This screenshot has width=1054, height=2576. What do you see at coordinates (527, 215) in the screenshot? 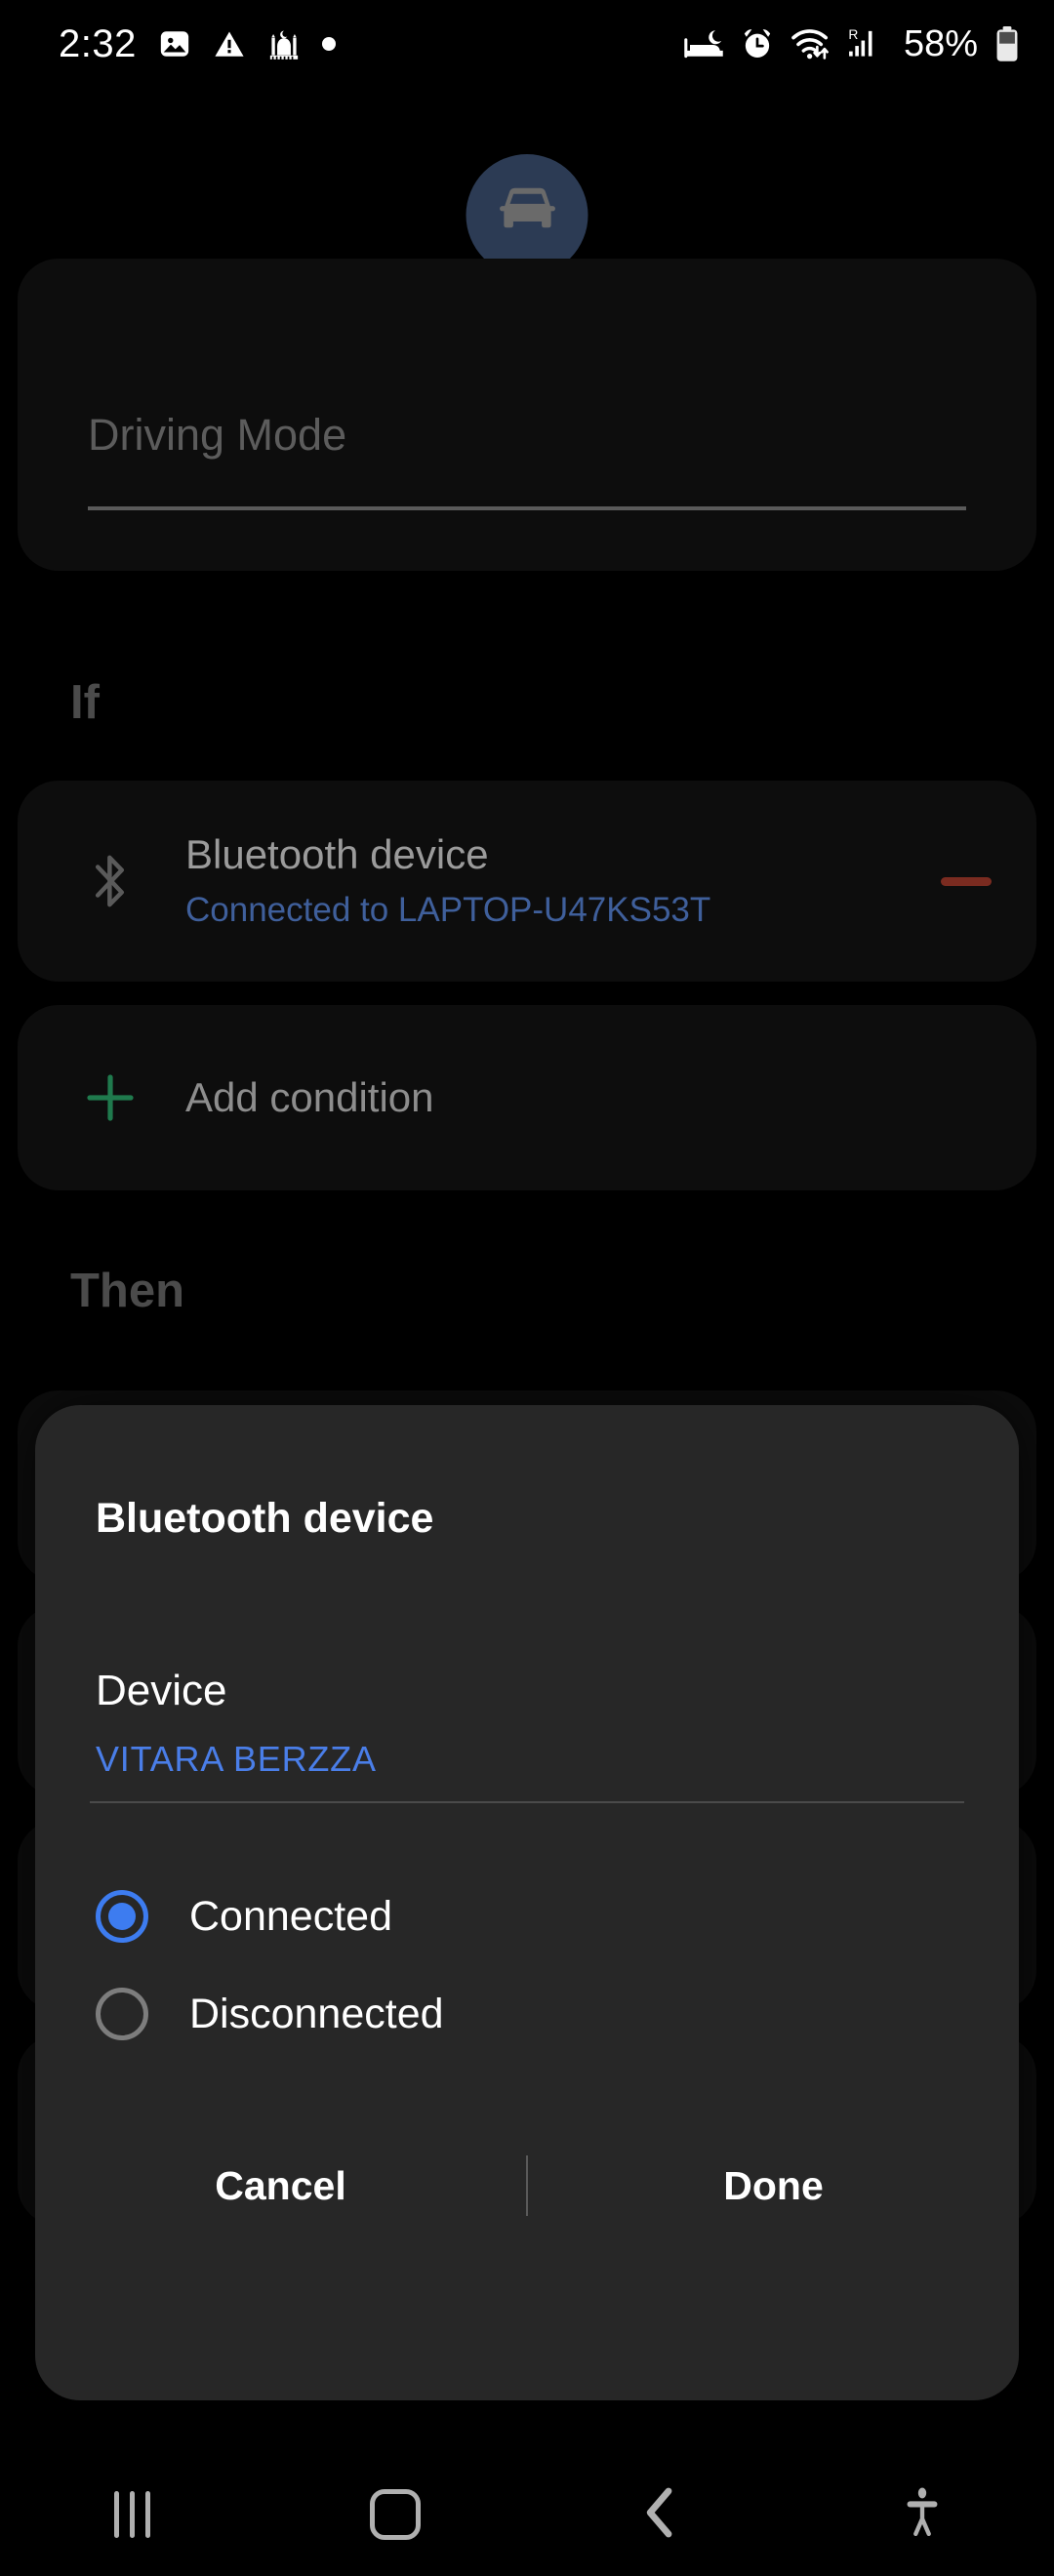
I see `car-icon` at bounding box center [527, 215].